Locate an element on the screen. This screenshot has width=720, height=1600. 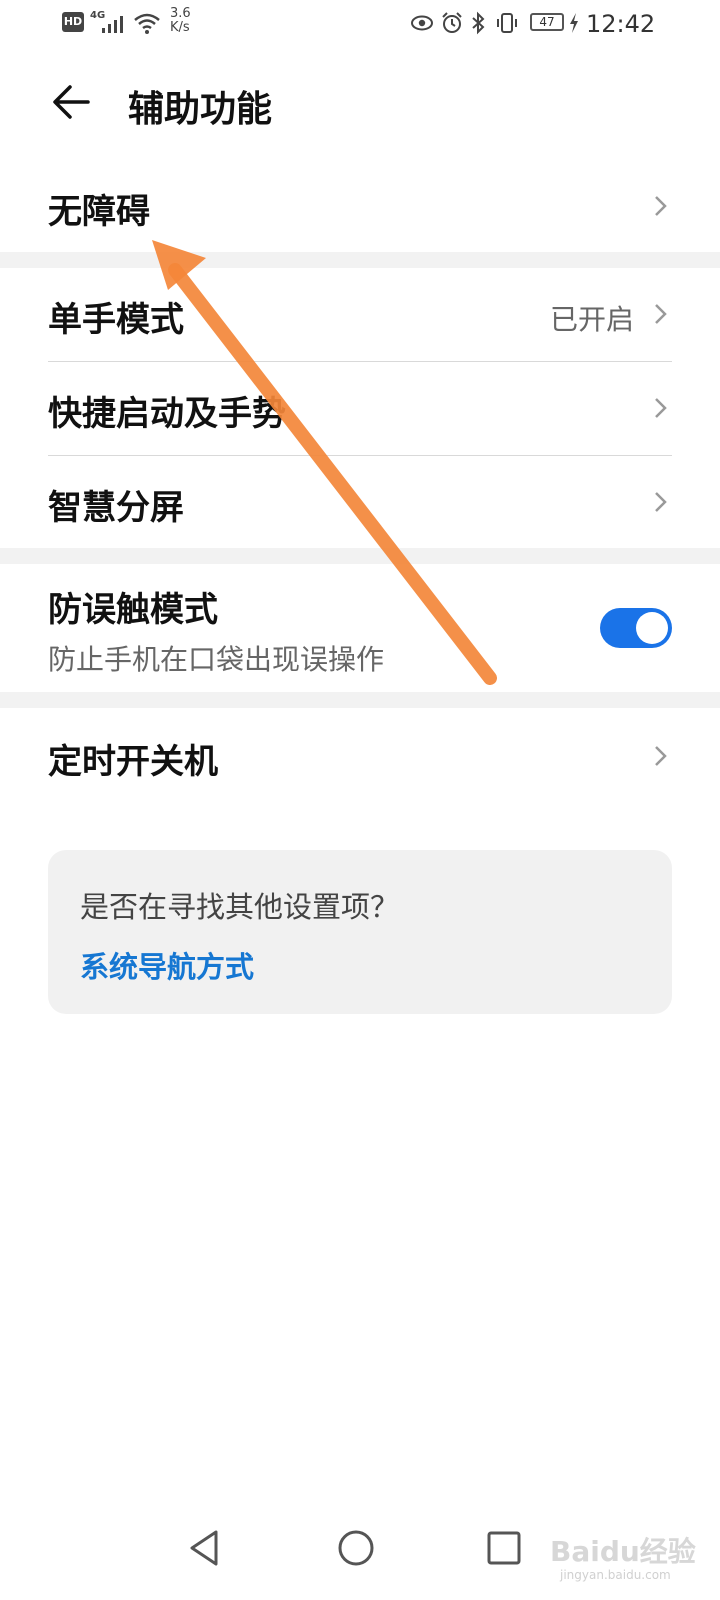
list-item-pocket-mode: 防误触模式 防止手机在口袋出现误操作 is located at coordinates (360, 628).